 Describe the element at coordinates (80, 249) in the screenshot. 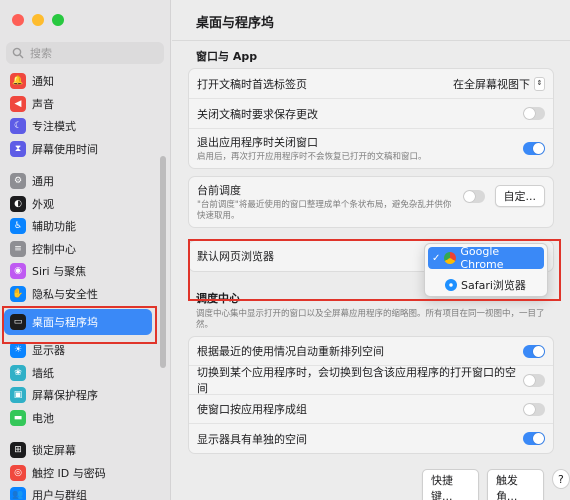

I see `sidebar-item: ≡ 控制中心` at that location.